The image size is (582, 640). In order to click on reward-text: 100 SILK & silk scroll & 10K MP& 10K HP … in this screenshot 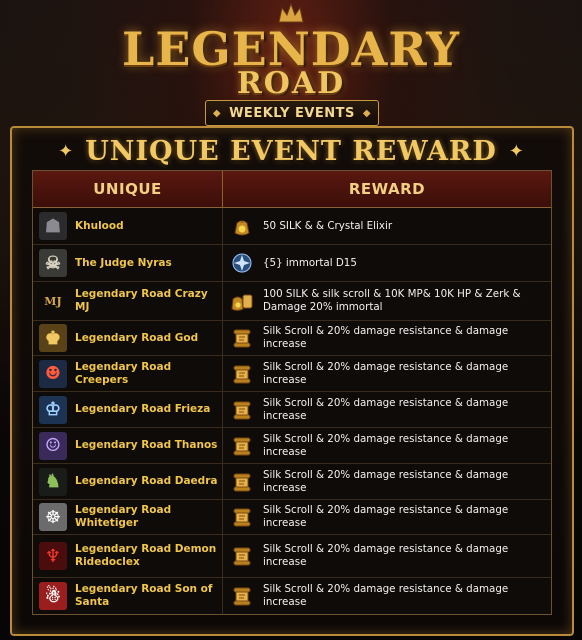, I will do `click(392, 300)`.